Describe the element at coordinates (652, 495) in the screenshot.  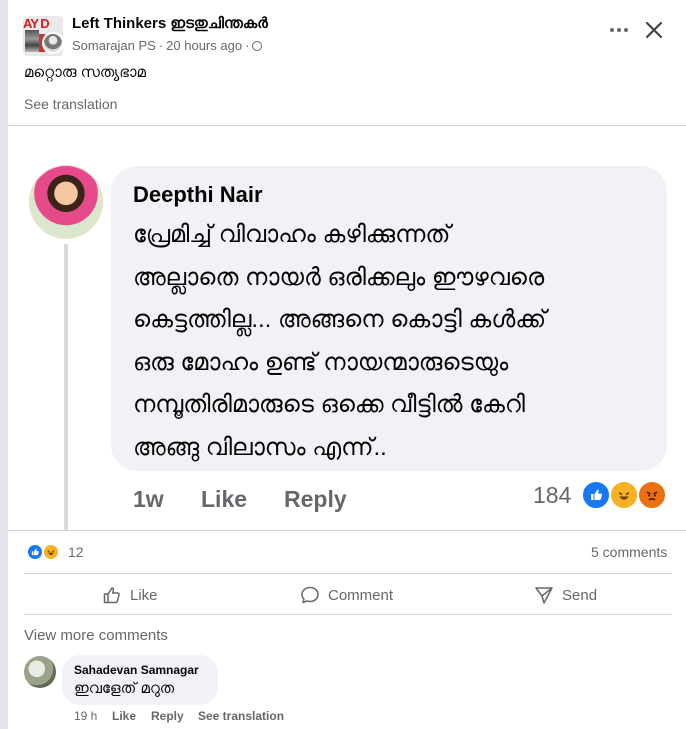
I see `angry-reaction-icon` at that location.